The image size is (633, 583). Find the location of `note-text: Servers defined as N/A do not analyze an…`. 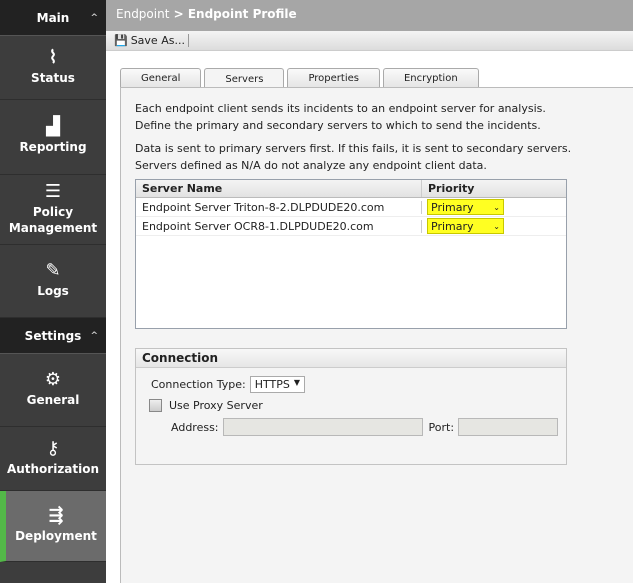

note-text: Servers defined as N/A do not analyze an… is located at coordinates (311, 165).